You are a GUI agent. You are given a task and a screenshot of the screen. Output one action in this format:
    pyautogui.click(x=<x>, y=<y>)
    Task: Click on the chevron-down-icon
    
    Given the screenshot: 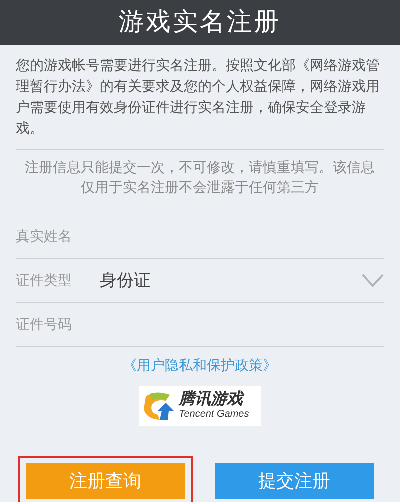 What is the action you would take?
    pyautogui.click(x=373, y=281)
    